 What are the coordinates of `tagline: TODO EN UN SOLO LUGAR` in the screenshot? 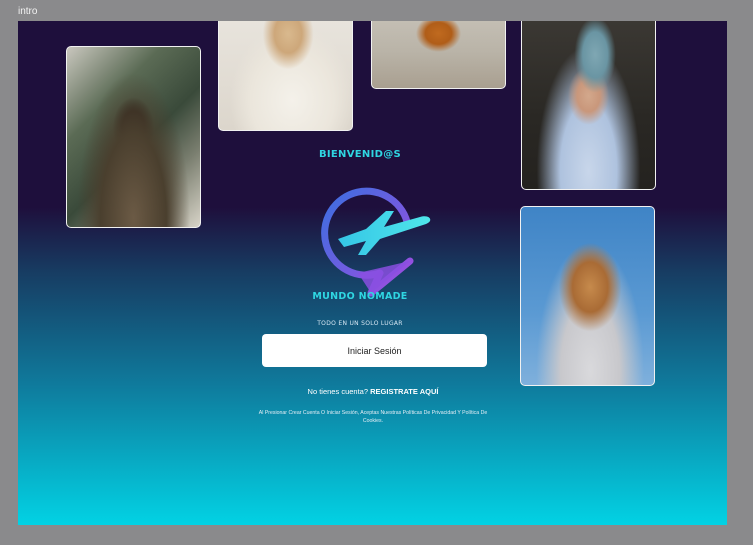 It's located at (360, 323).